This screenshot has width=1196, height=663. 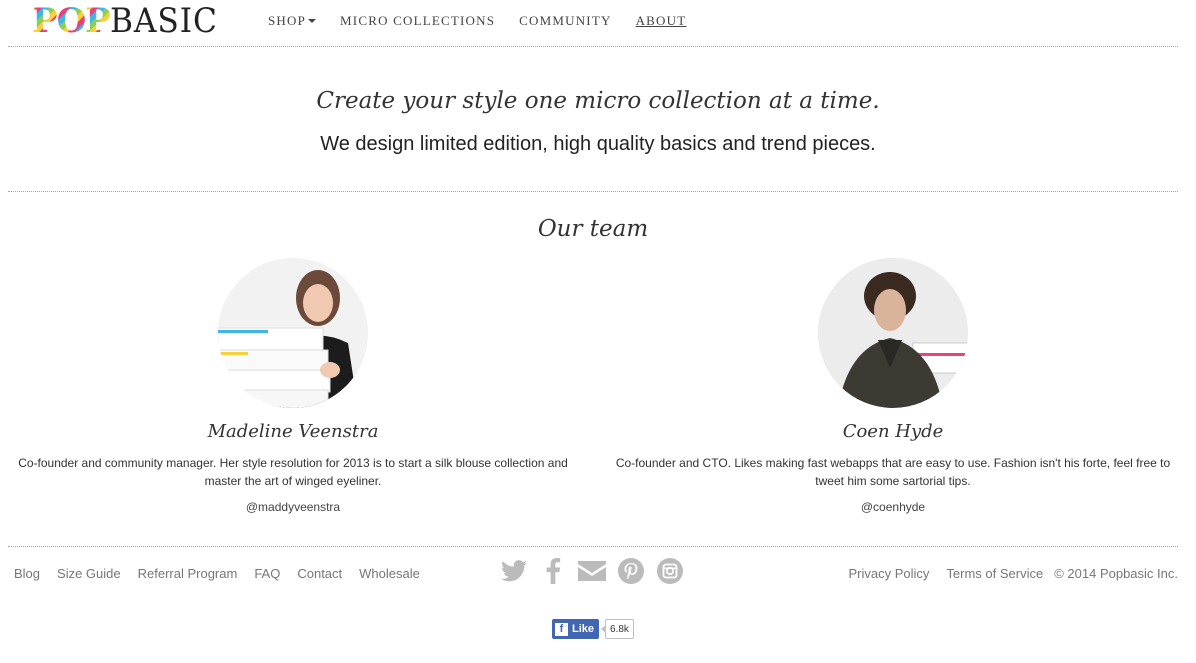 I want to click on footer-link-blog: Blog, so click(x=27, y=573).